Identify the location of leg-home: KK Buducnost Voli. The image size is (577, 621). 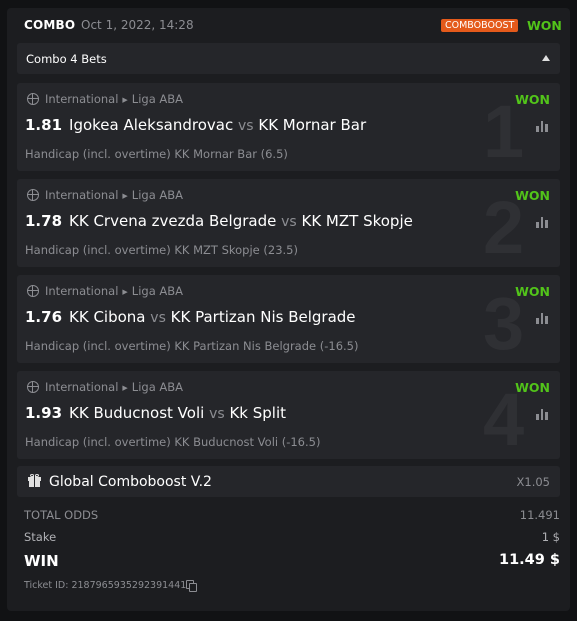
(137, 413).